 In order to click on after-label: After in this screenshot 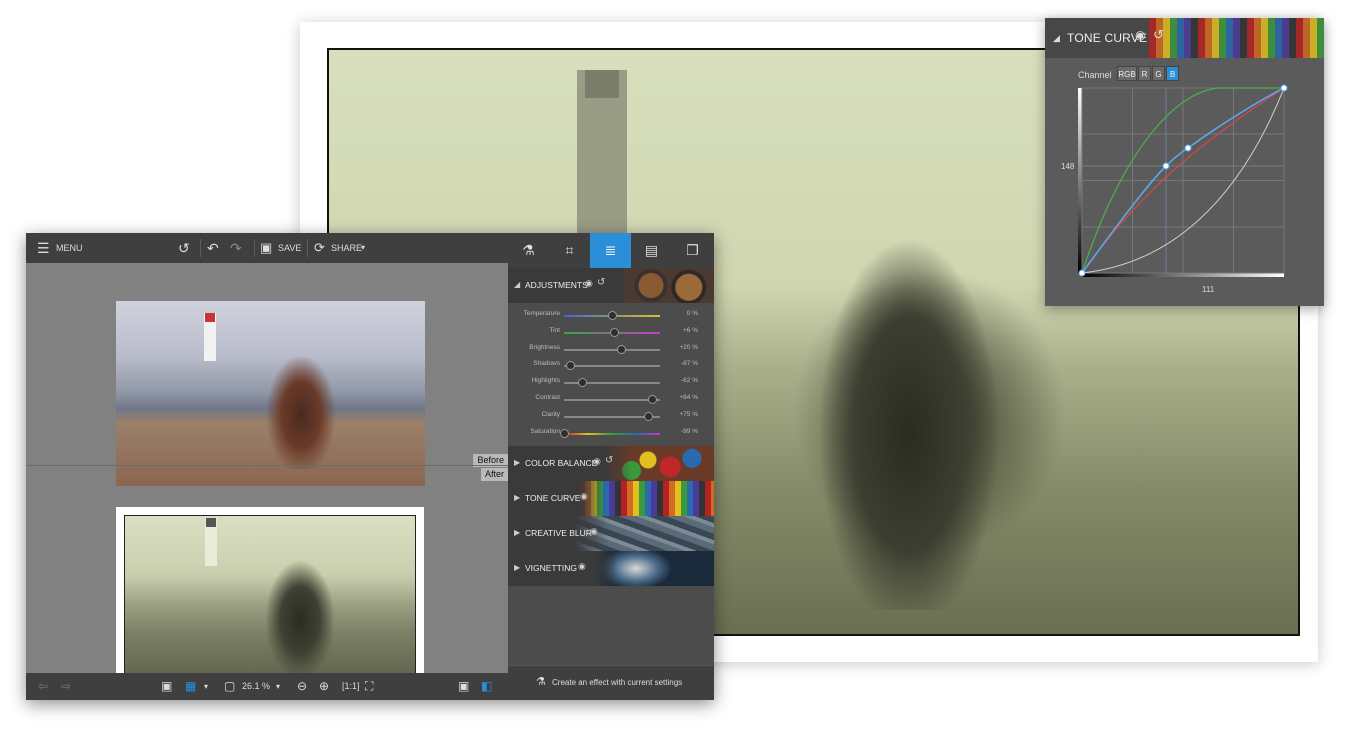, I will do `click(494, 474)`.